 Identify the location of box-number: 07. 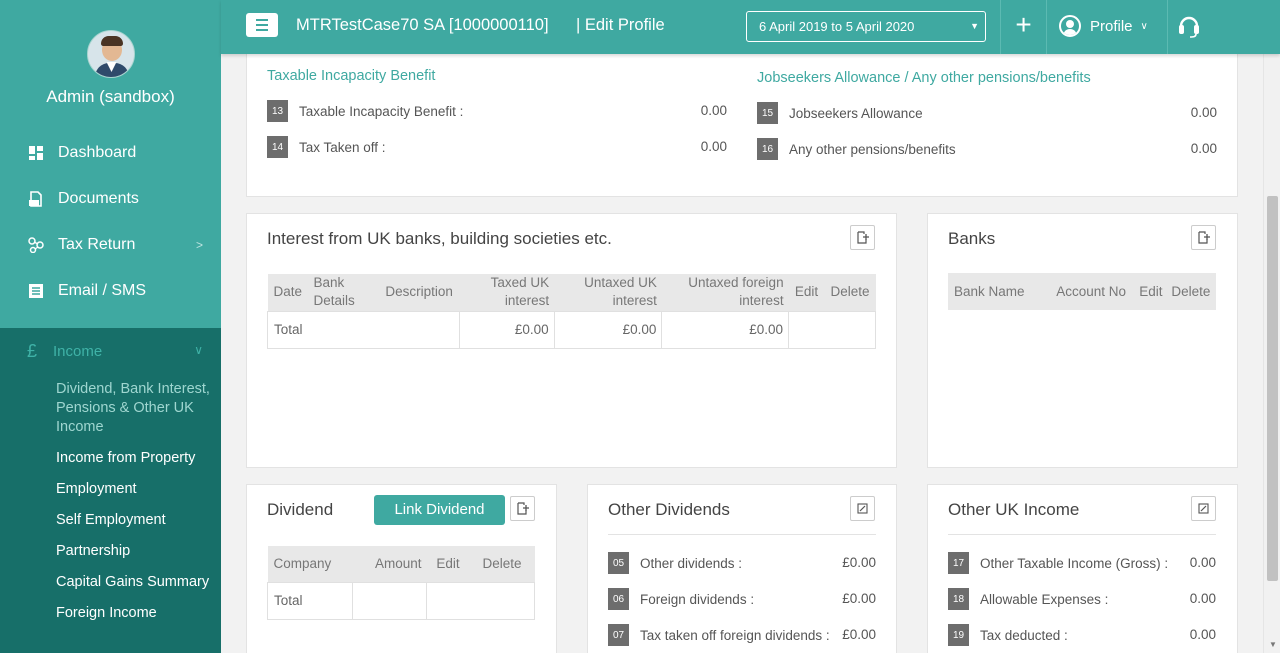
(618, 635).